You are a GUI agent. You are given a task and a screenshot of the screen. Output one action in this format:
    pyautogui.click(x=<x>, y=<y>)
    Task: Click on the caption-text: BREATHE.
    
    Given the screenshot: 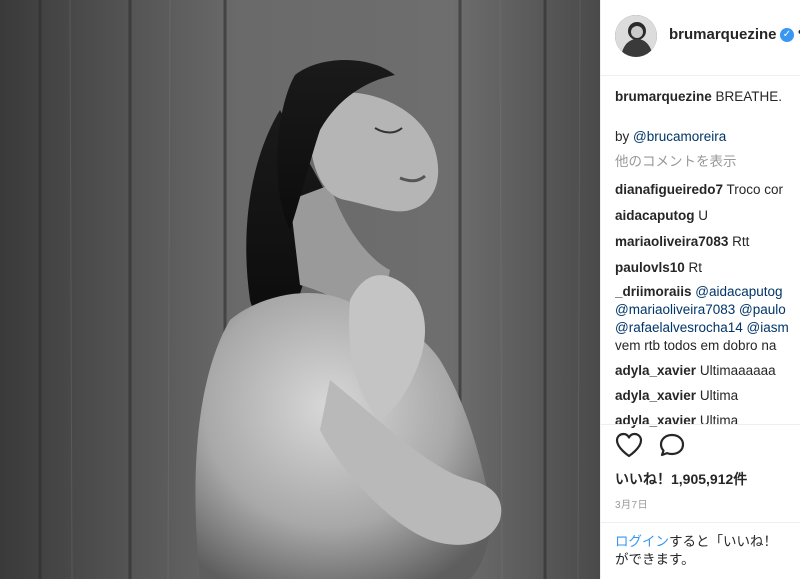 What is the action you would take?
    pyautogui.click(x=747, y=96)
    